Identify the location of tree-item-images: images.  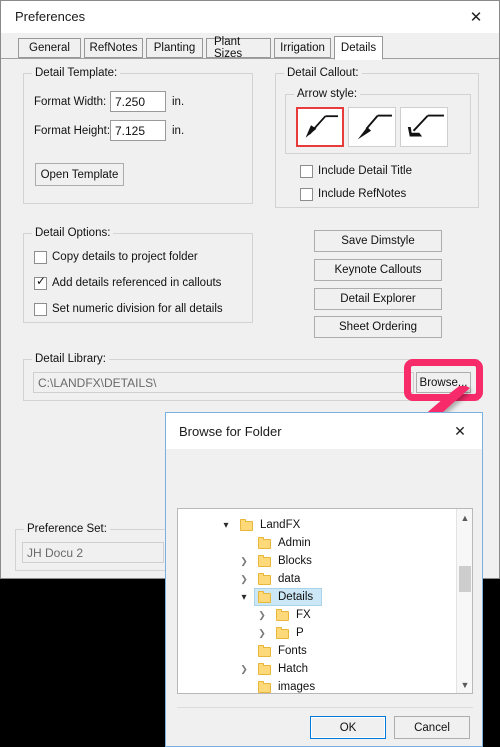
(325, 685).